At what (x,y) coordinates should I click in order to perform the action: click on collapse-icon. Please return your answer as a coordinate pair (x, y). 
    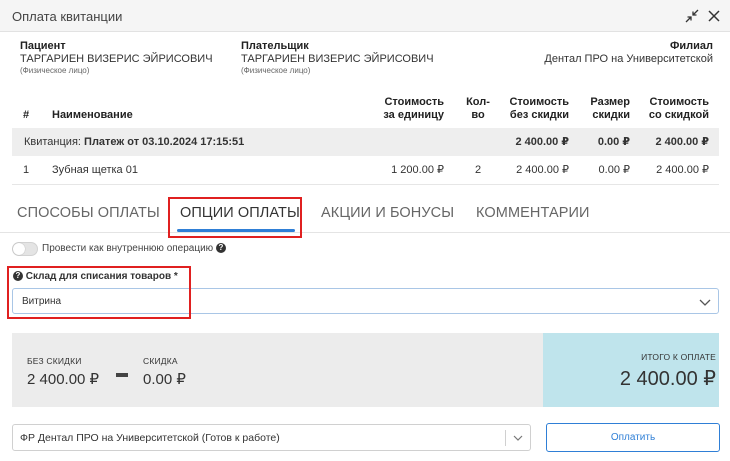
    Looking at the image, I should click on (692, 16).